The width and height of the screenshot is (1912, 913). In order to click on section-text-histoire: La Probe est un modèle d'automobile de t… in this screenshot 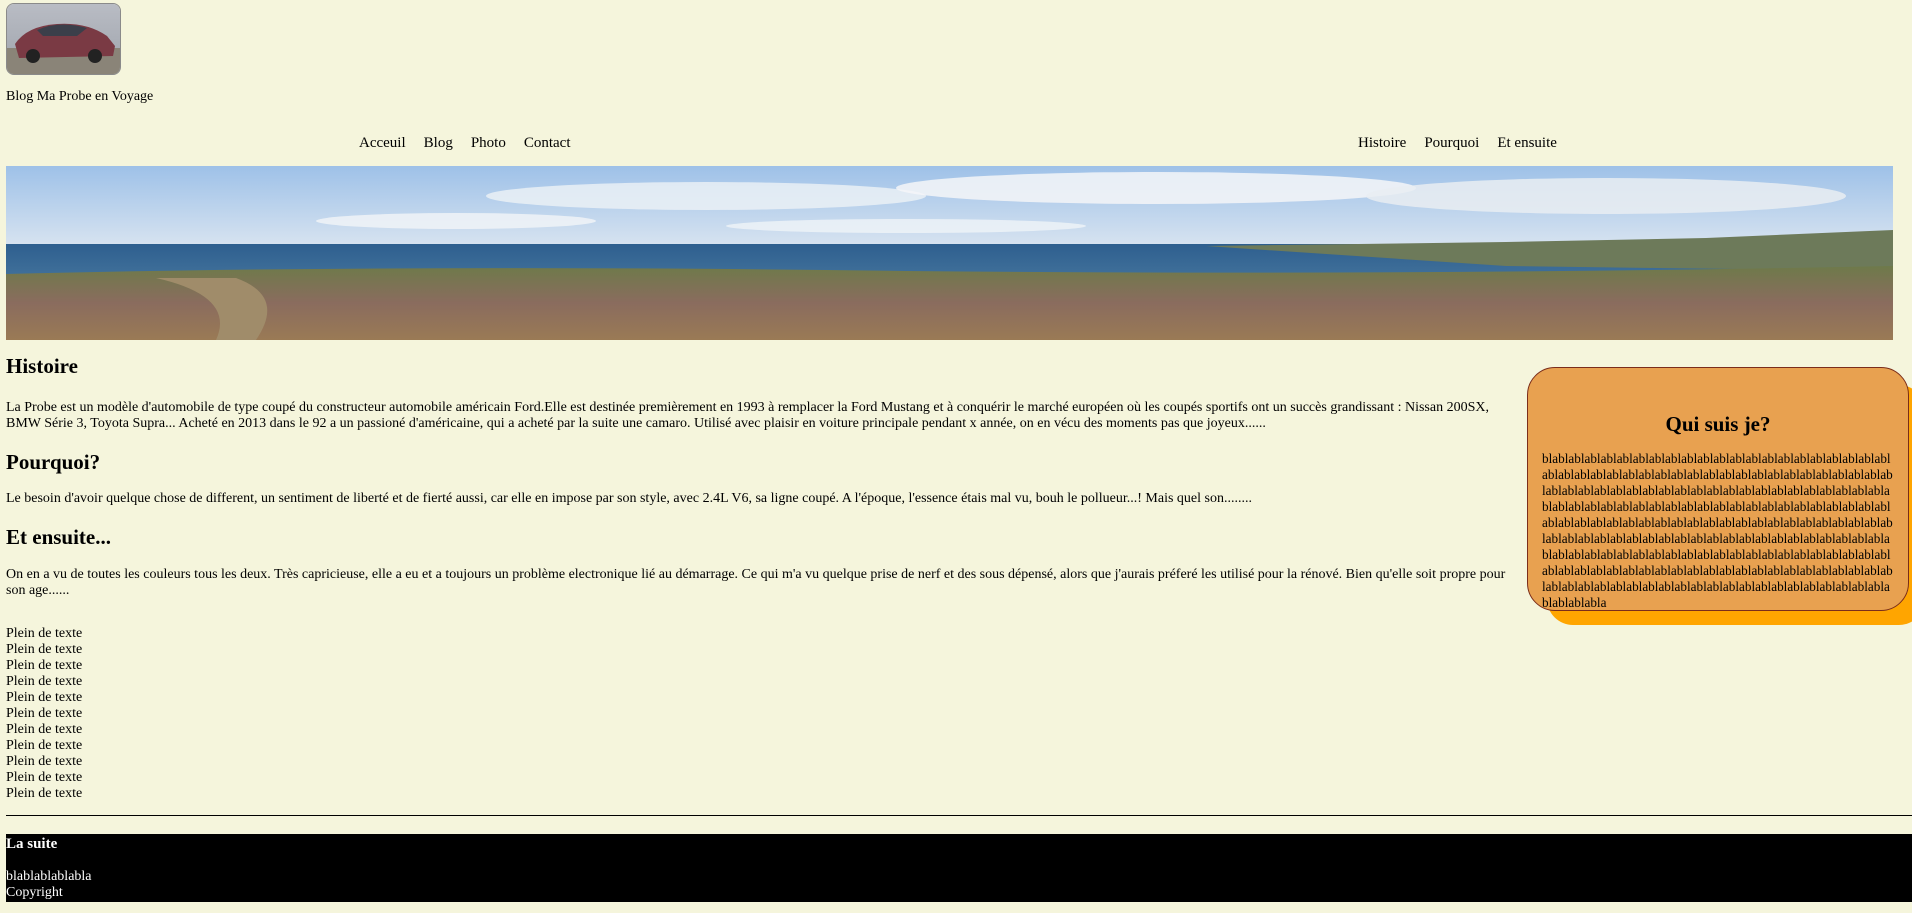, I will do `click(747, 415)`.